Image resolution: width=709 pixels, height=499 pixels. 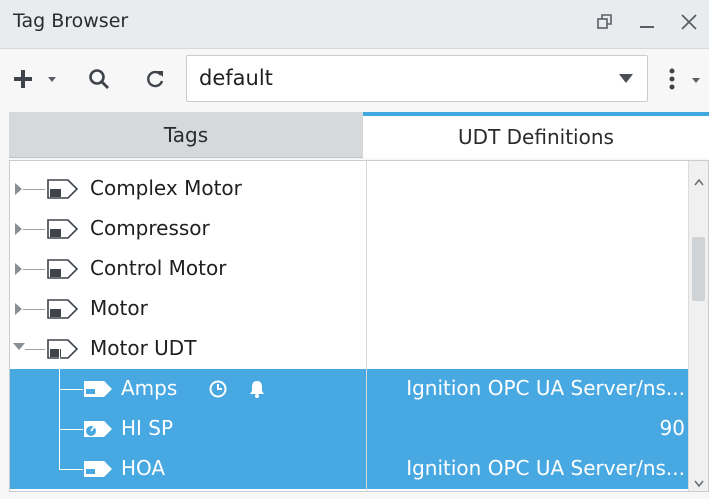 What do you see at coordinates (605, 22) in the screenshot?
I see `float-window-icon` at bounding box center [605, 22].